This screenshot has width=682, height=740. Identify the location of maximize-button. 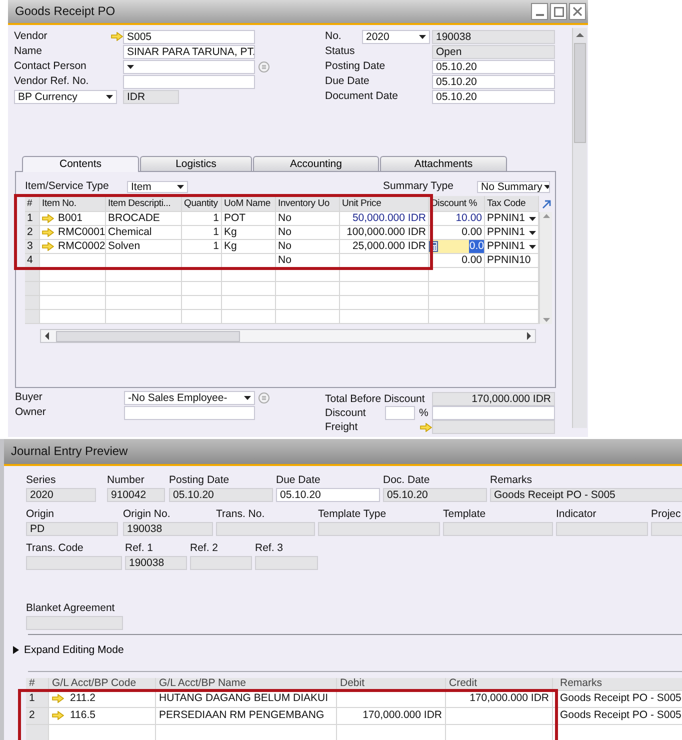
(558, 11).